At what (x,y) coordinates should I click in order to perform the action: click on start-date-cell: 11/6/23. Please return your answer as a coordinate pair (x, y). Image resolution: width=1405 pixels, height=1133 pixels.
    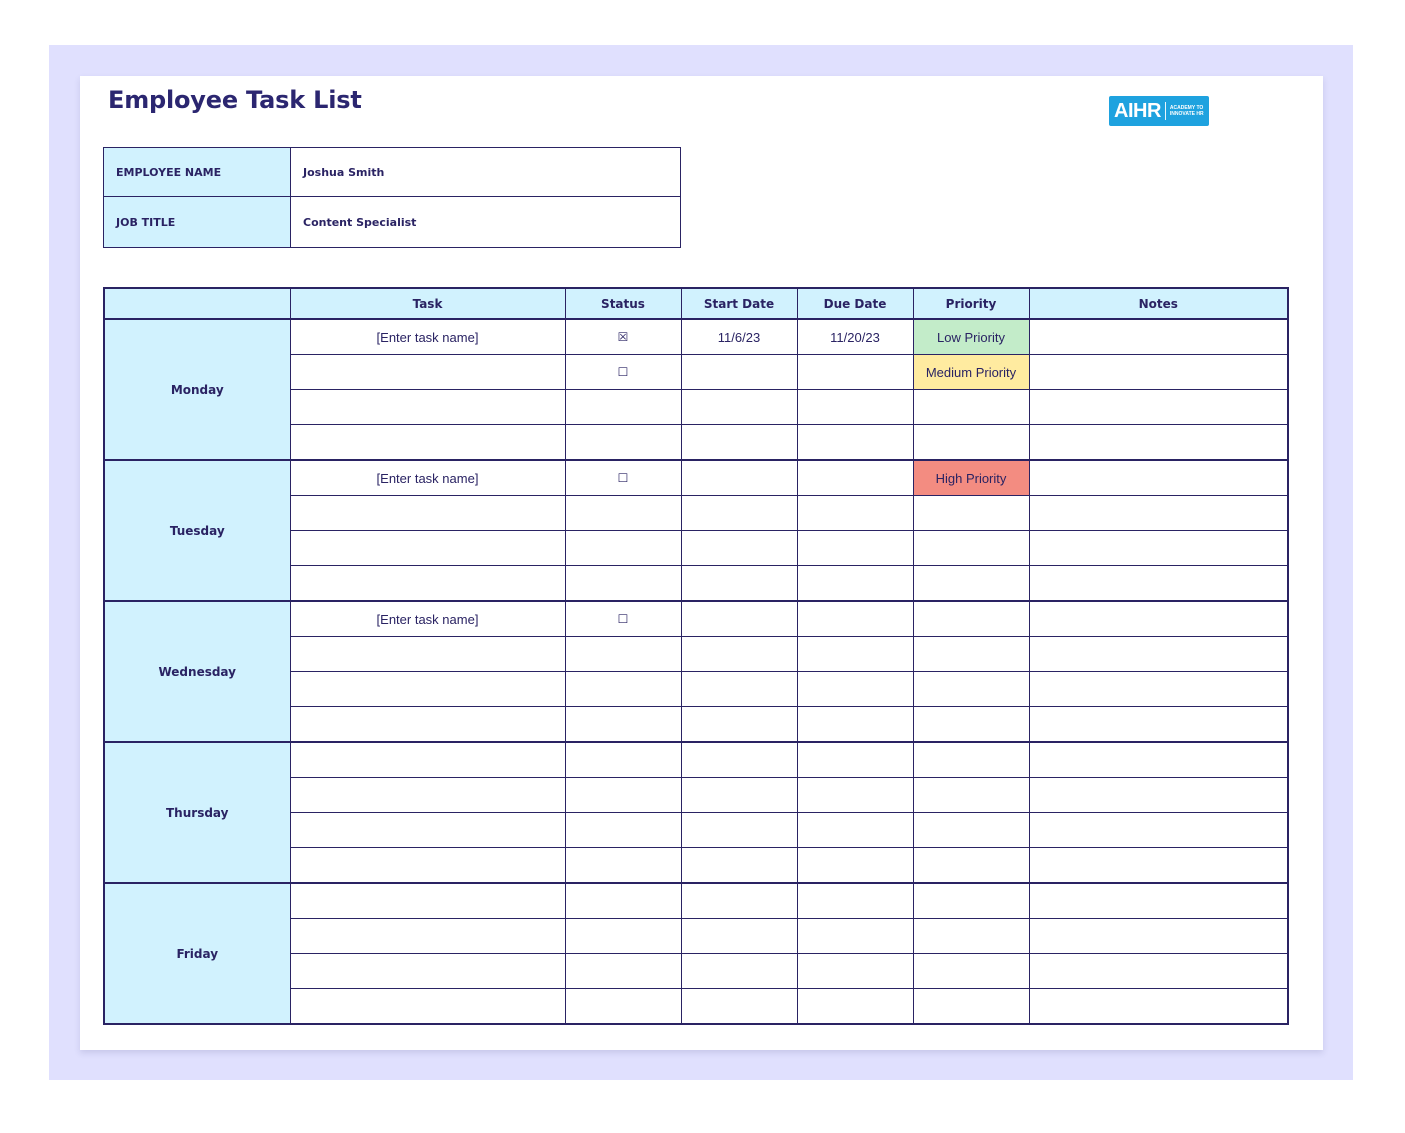
    Looking at the image, I should click on (739, 336).